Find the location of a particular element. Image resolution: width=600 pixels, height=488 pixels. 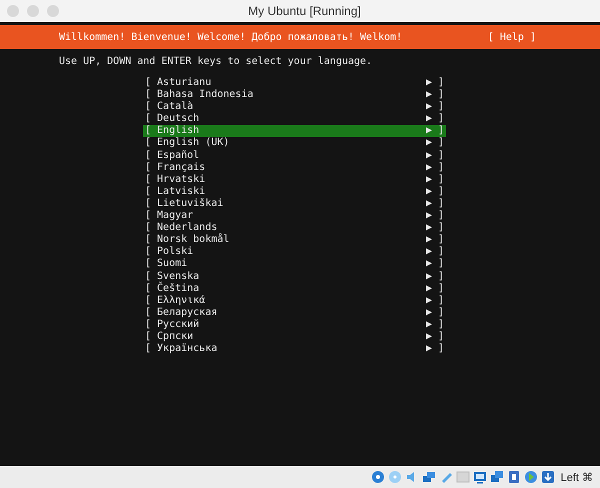

language-item: [ Nederlands ▶ ] is located at coordinates (294, 228).